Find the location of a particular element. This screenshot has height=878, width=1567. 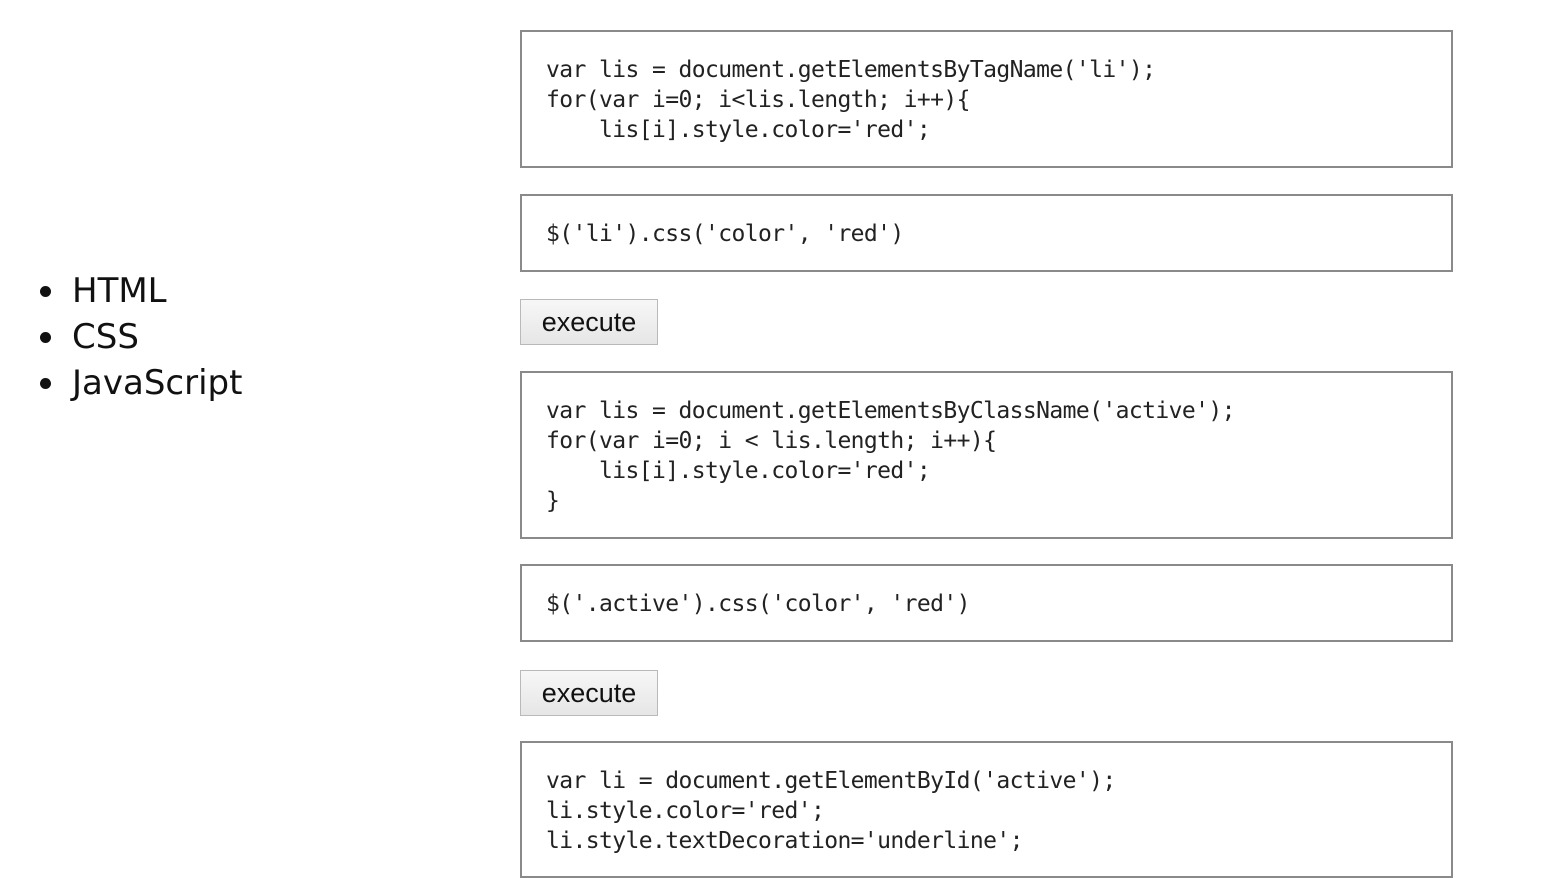

code-block-tagname-jquery: $('li').css('color', 'red') is located at coordinates (986, 233).